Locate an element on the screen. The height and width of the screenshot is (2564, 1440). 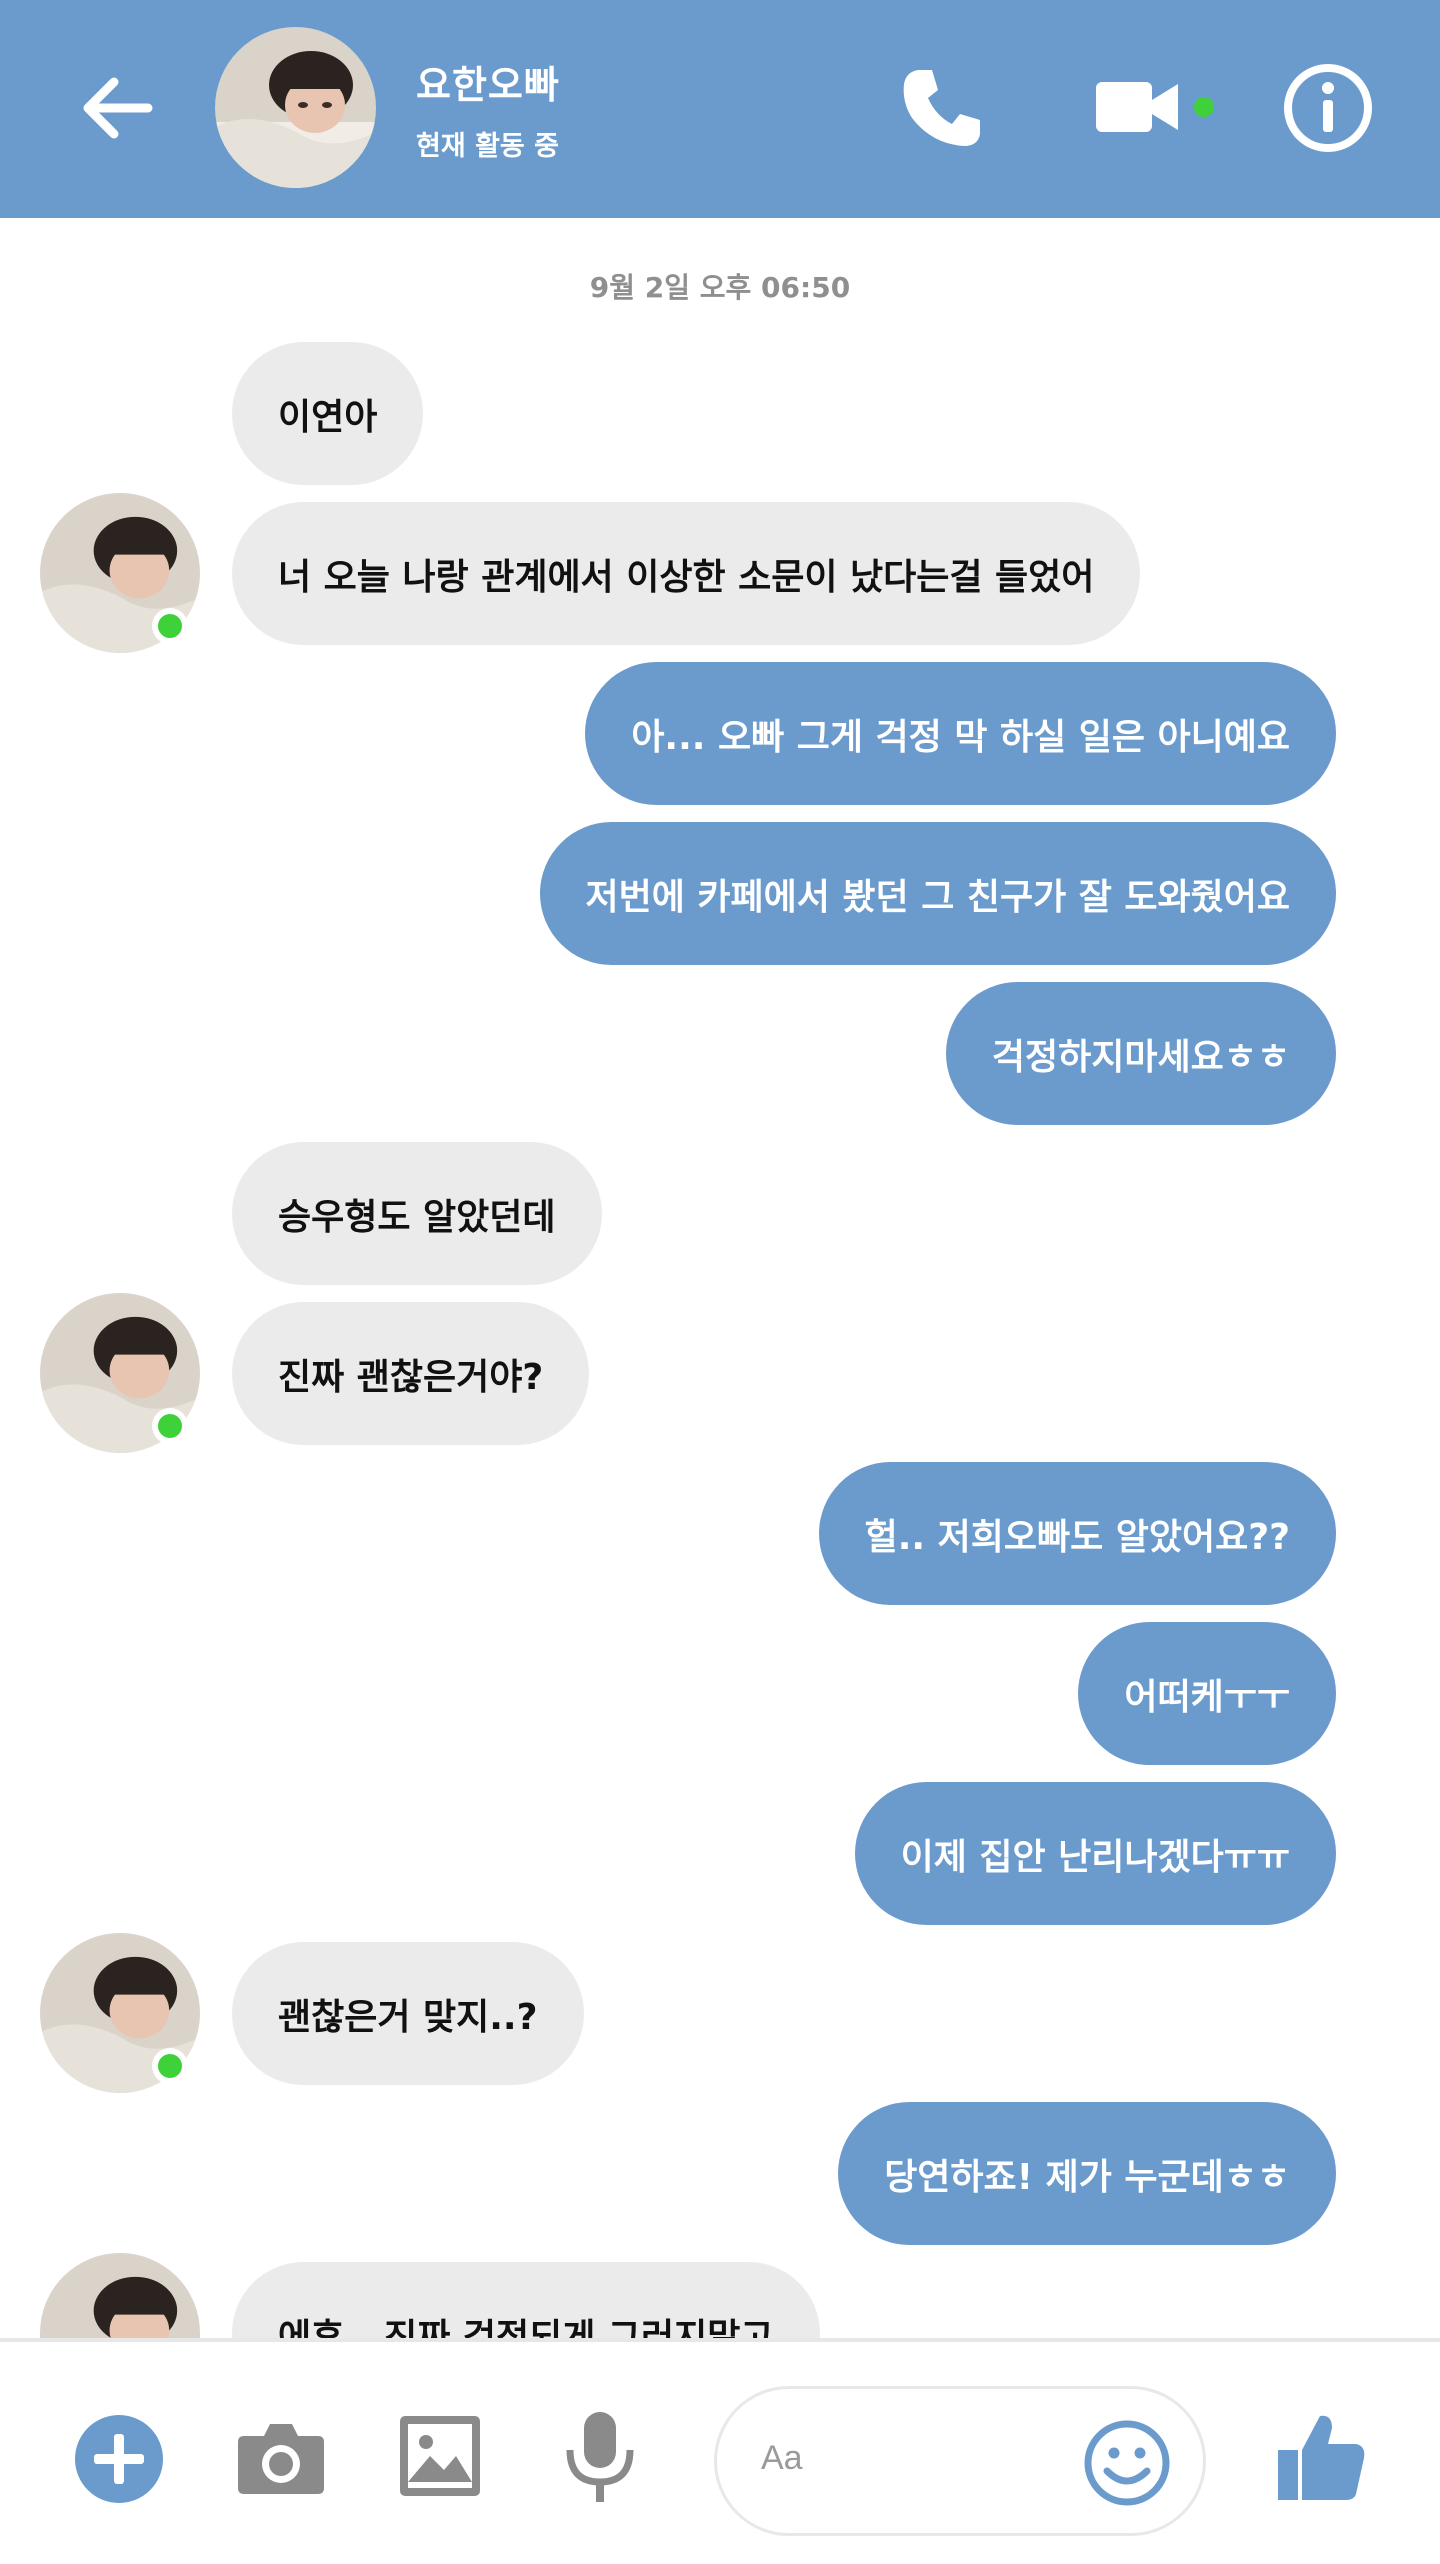
composer-bar: Aa is located at coordinates (720, 2451).